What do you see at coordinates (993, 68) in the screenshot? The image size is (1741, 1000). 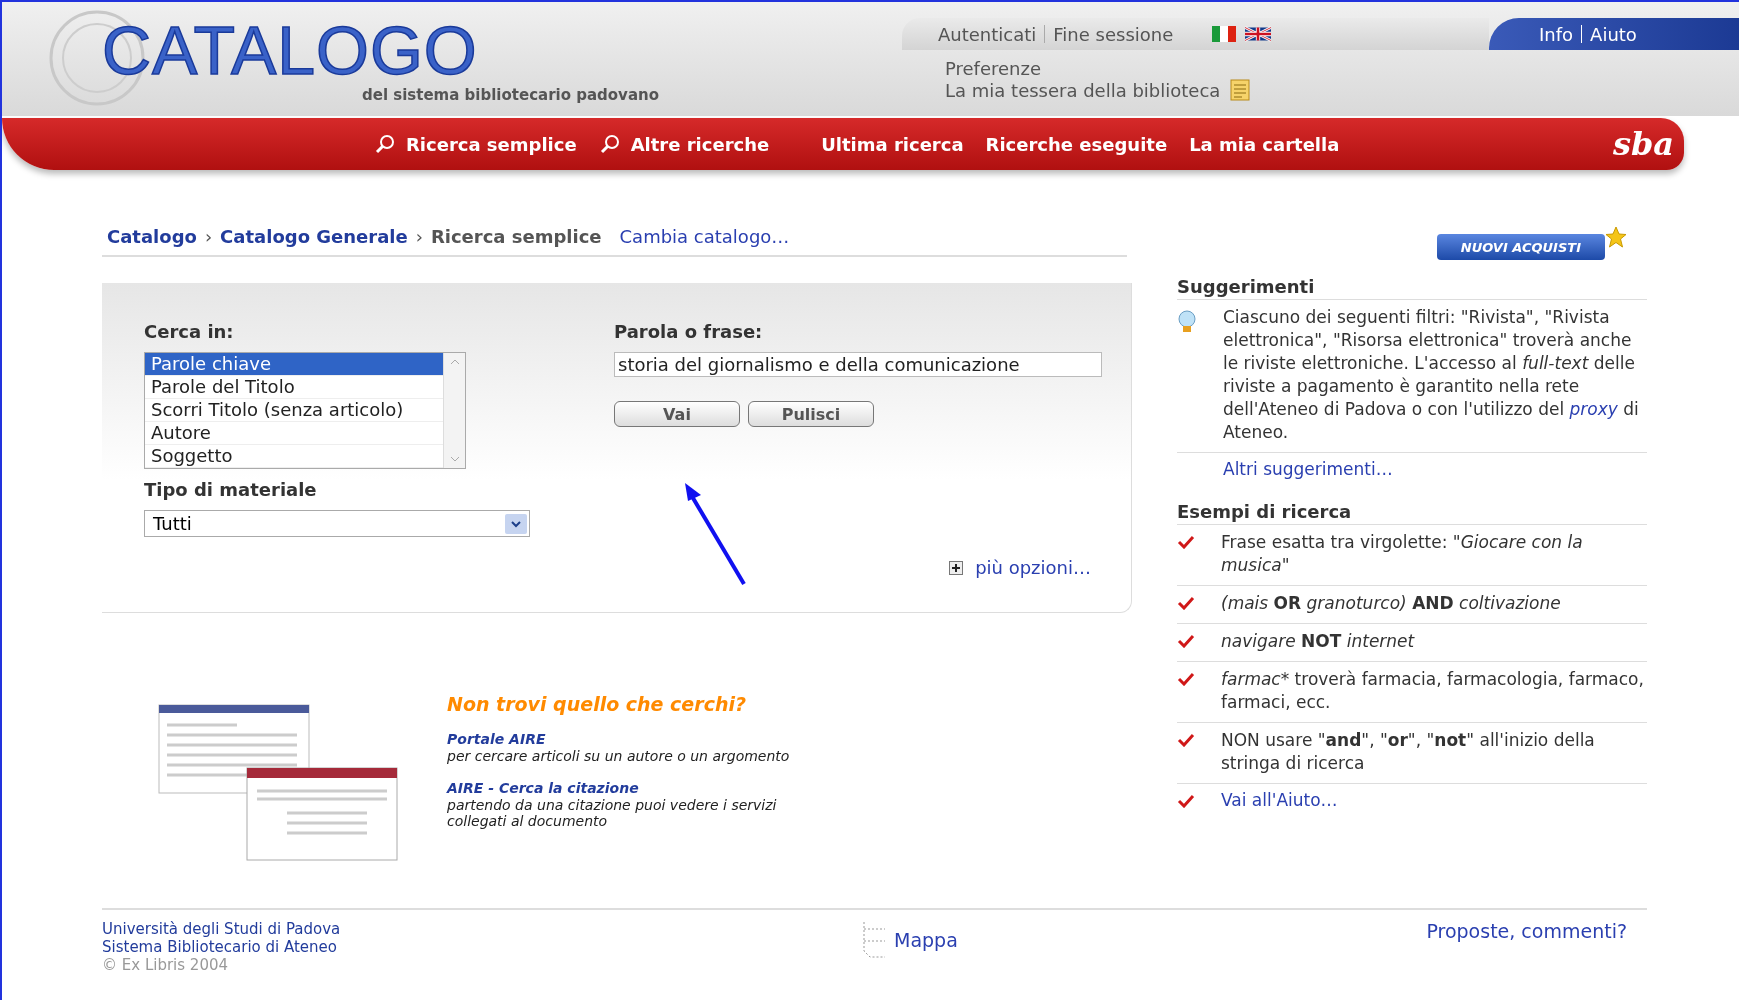 I see `user-link: Preferenze` at bounding box center [993, 68].